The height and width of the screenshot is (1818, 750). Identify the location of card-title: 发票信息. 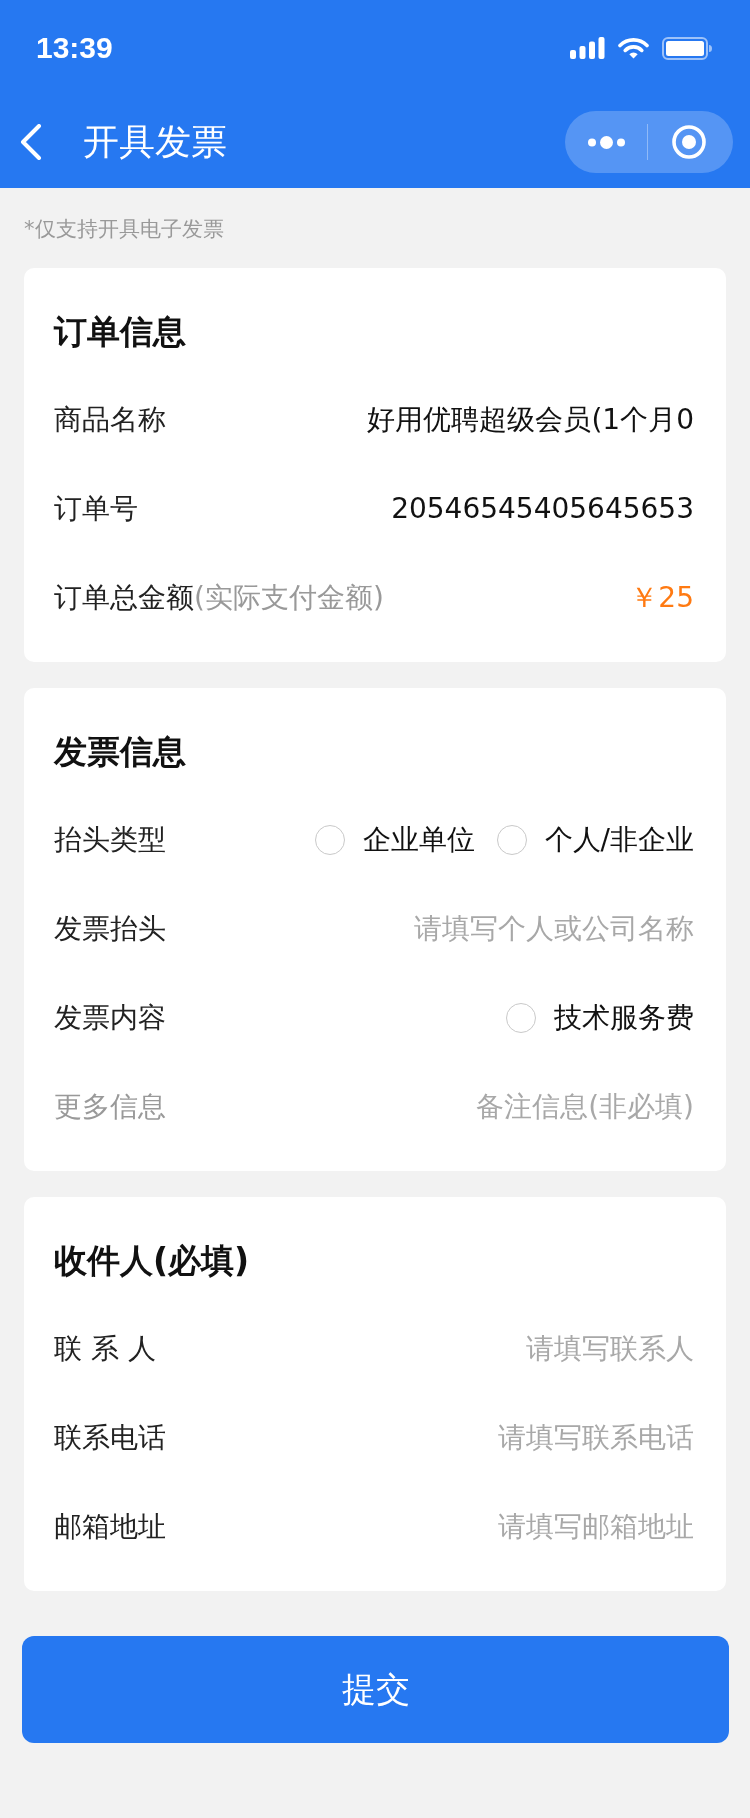
(120, 752).